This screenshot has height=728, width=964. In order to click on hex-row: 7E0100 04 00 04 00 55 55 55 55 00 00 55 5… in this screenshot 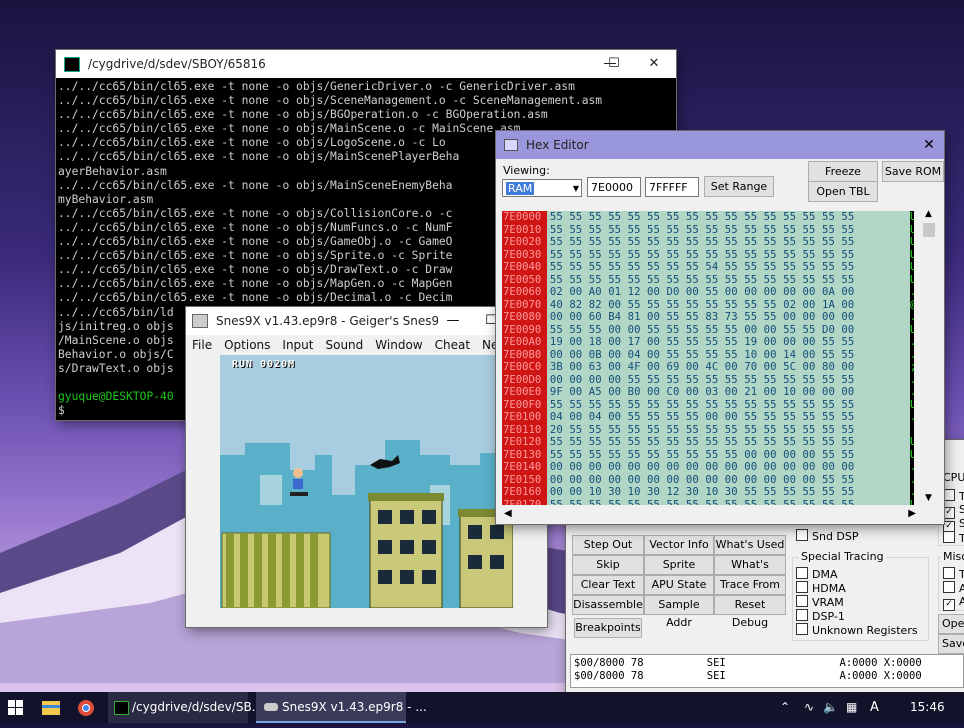, I will do `click(708, 417)`.